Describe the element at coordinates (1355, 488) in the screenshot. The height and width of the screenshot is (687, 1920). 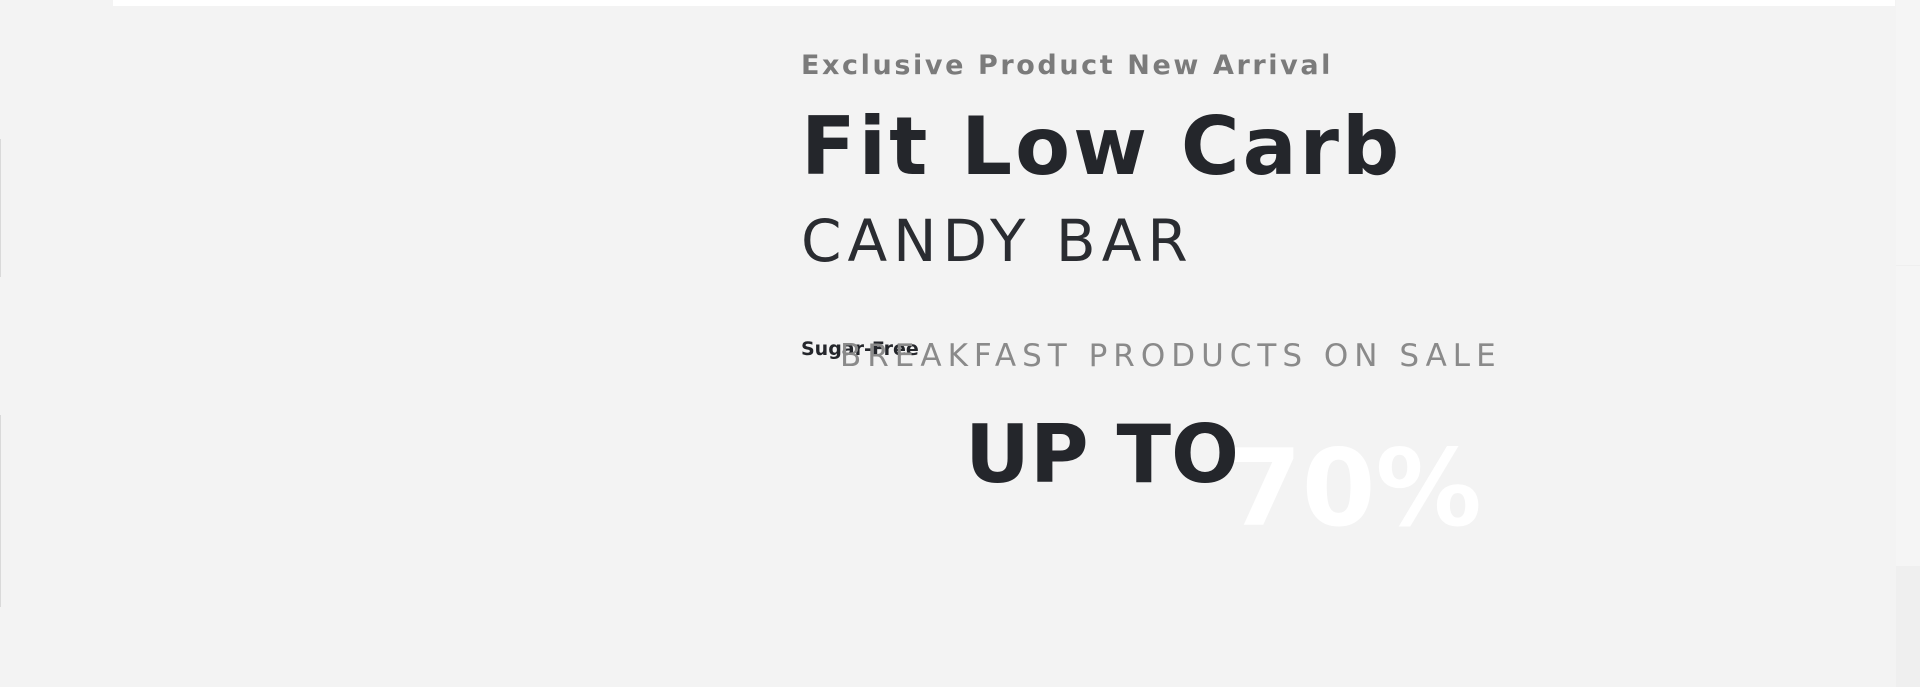
I see `sale-discount-value: 70%` at that location.